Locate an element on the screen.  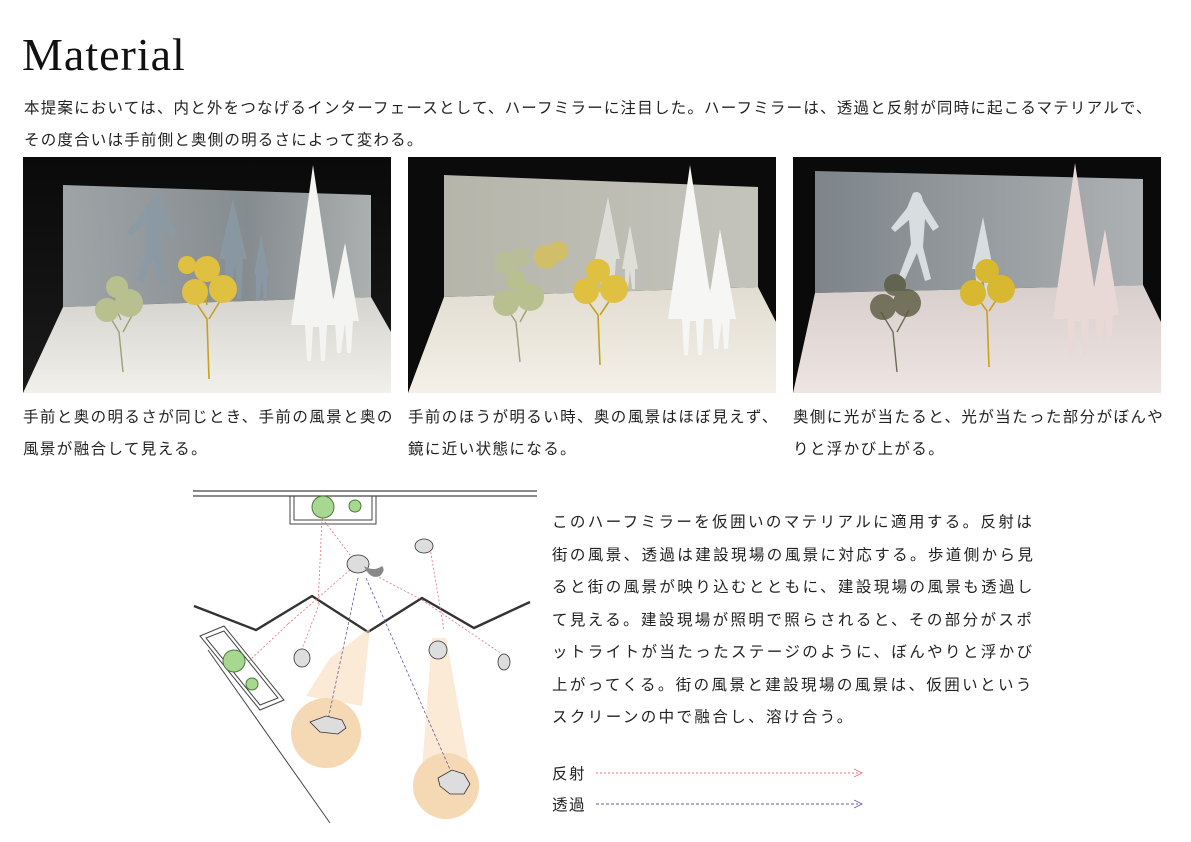
transmission-line-sample is located at coordinates (730, 804).